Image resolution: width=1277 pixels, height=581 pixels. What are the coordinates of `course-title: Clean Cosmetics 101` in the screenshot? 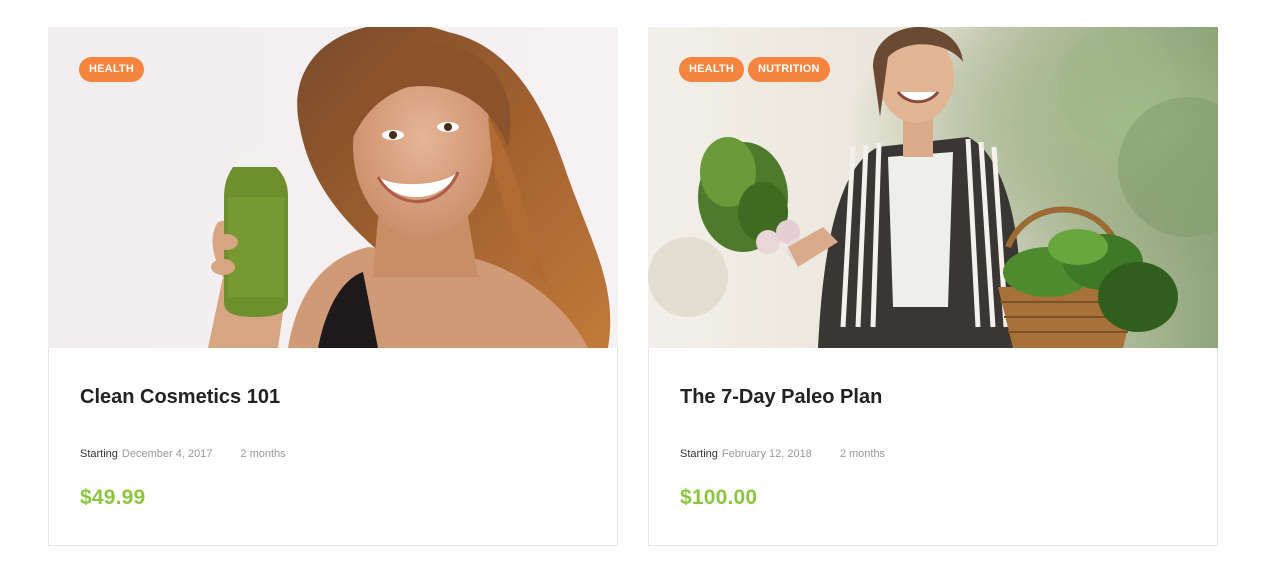 It's located at (333, 397).